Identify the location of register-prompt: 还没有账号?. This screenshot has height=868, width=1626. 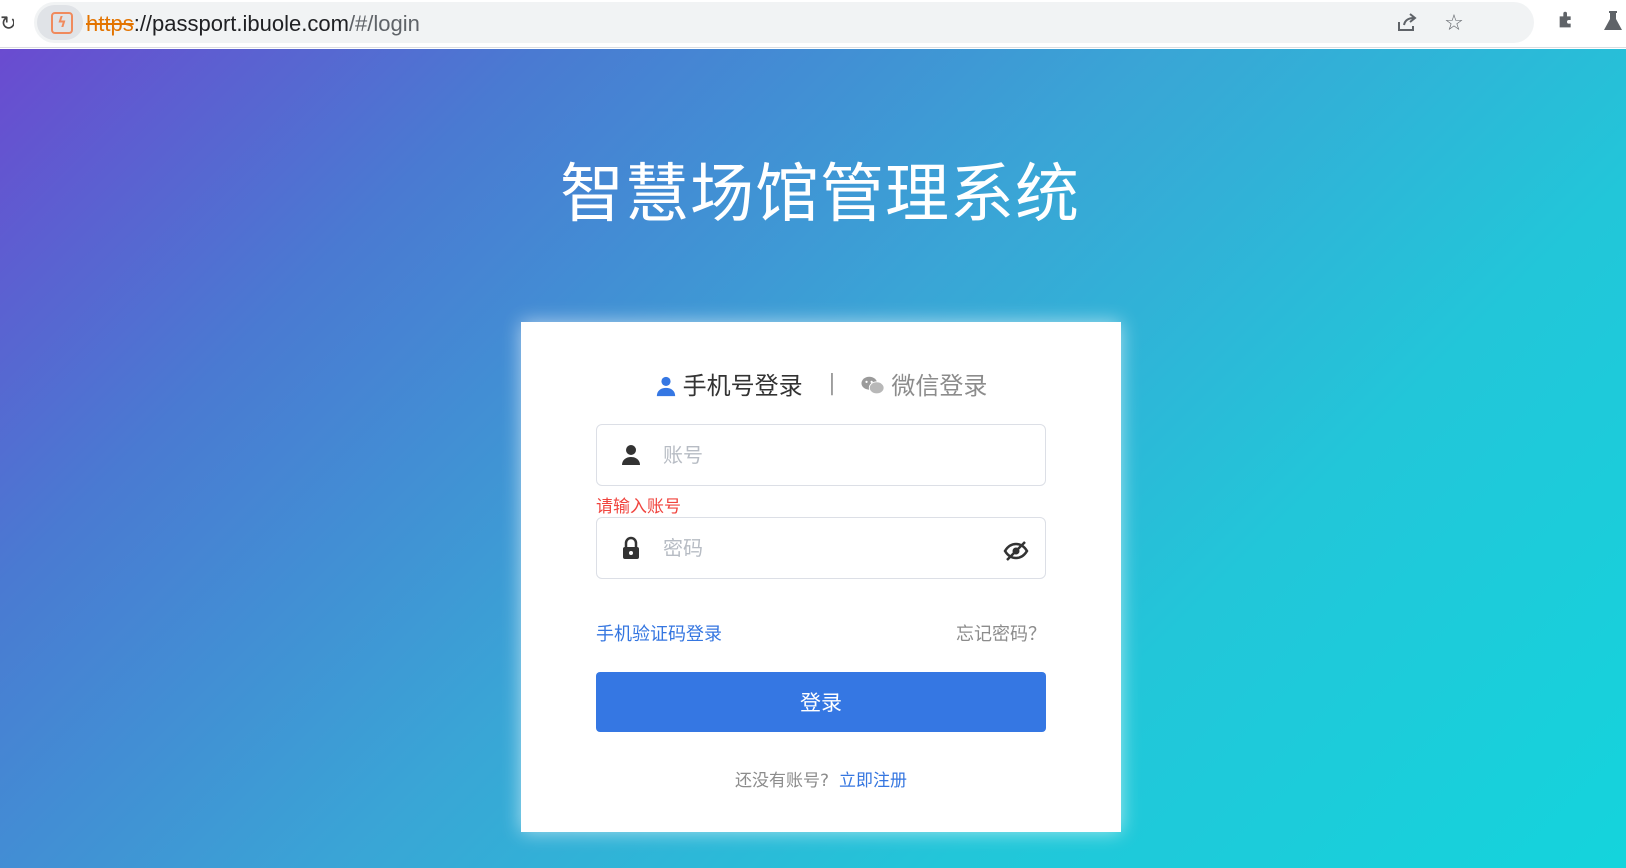
(782, 781).